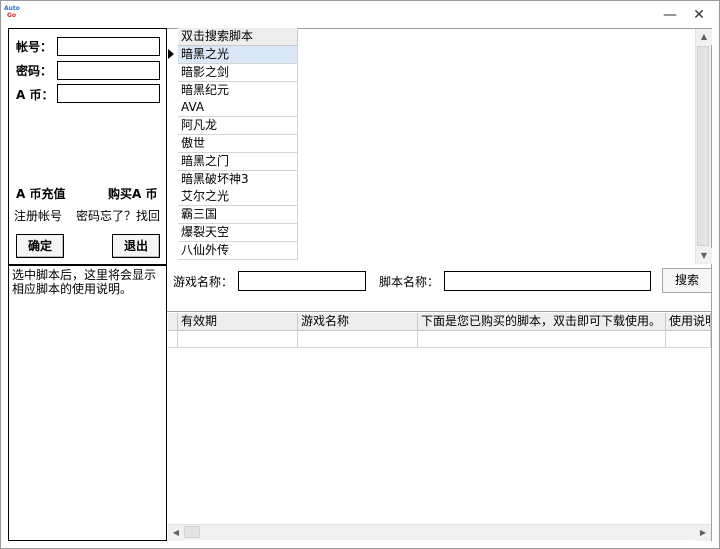 The width and height of the screenshot is (720, 549). What do you see at coordinates (704, 256) in the screenshot?
I see `scroll-down-icon: ▼` at bounding box center [704, 256].